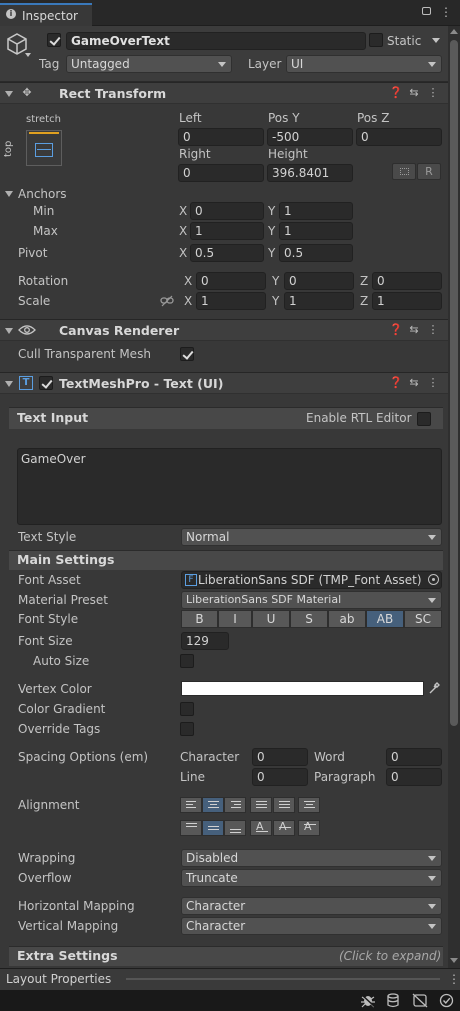 The width and height of the screenshot is (460, 1011). Describe the element at coordinates (311, 906) in the screenshot. I see `horizontal-mapping-dropdown: Character` at that location.